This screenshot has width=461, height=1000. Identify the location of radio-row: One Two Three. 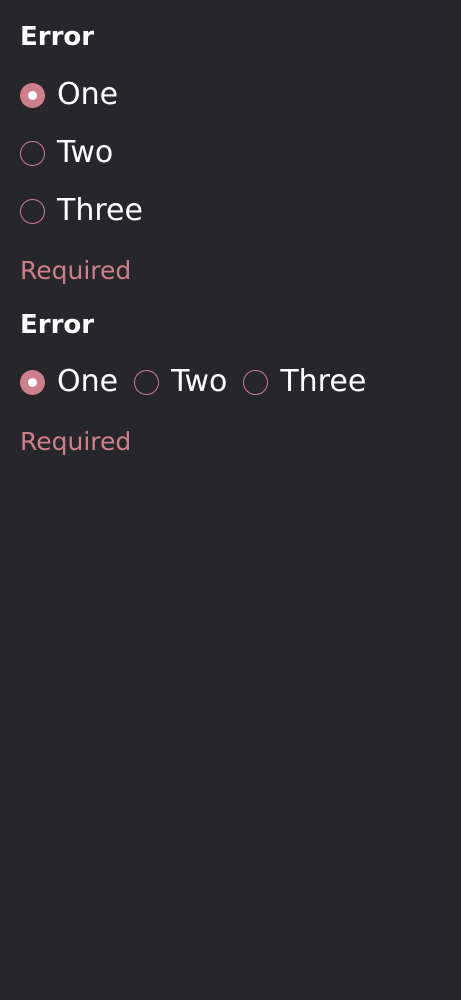
(193, 382).